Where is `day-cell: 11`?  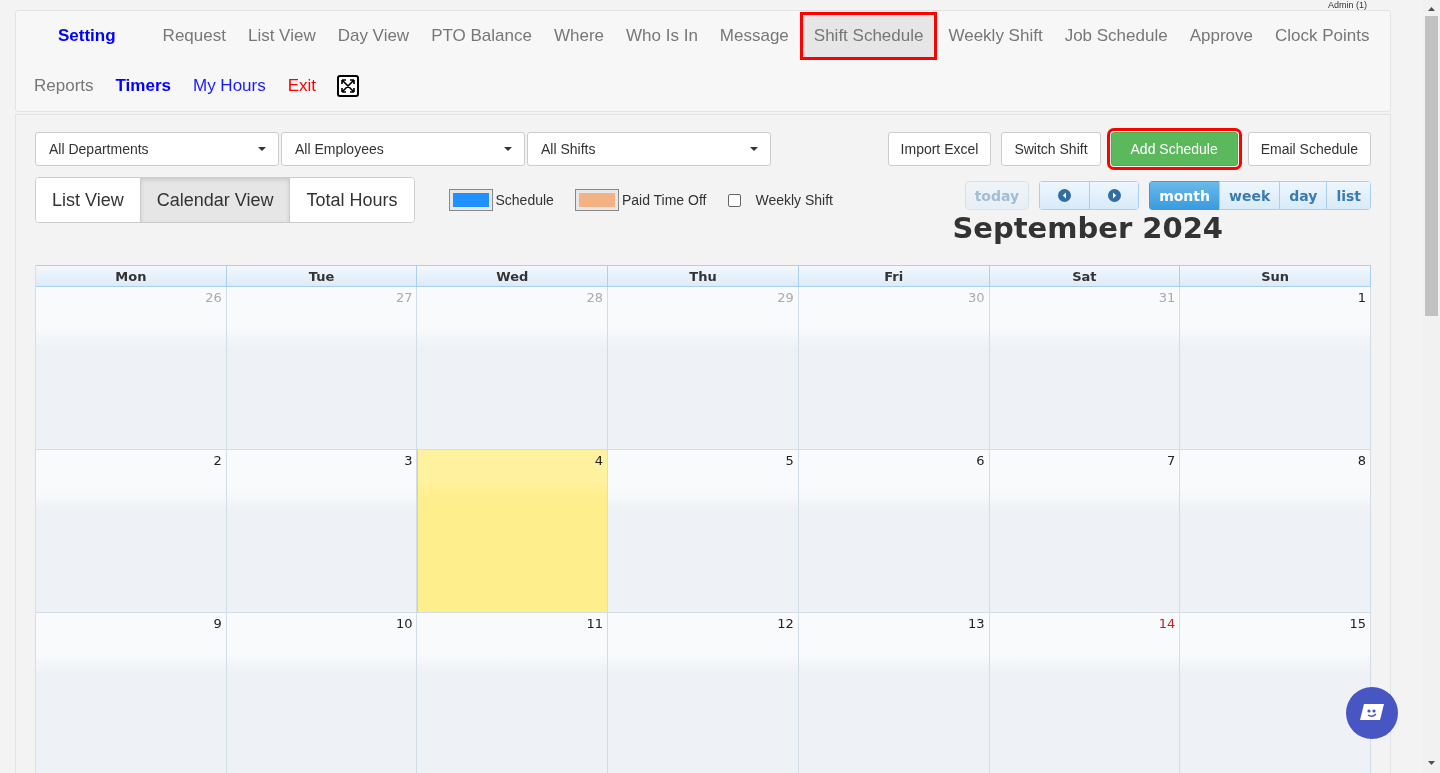
day-cell: 11 is located at coordinates (513, 693).